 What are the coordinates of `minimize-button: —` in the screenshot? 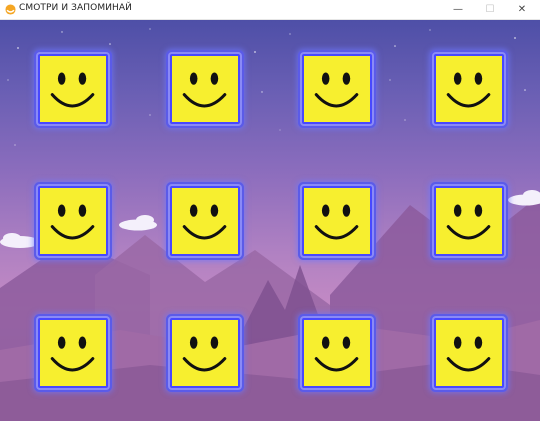 It's located at (458, 10).